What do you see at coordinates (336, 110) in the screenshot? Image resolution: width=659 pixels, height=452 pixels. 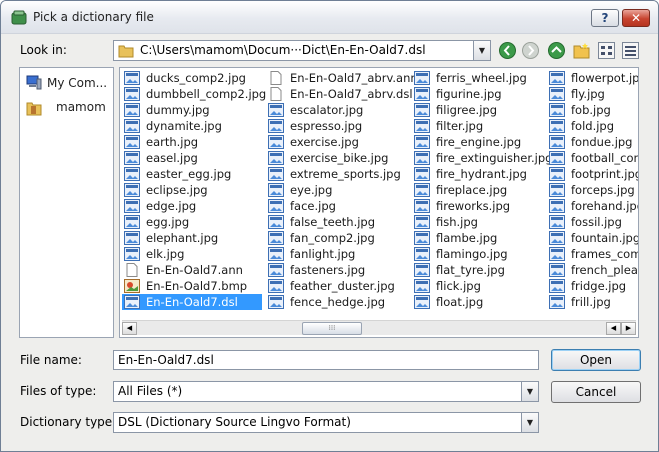 I see `file-item: escalator.jpg` at bounding box center [336, 110].